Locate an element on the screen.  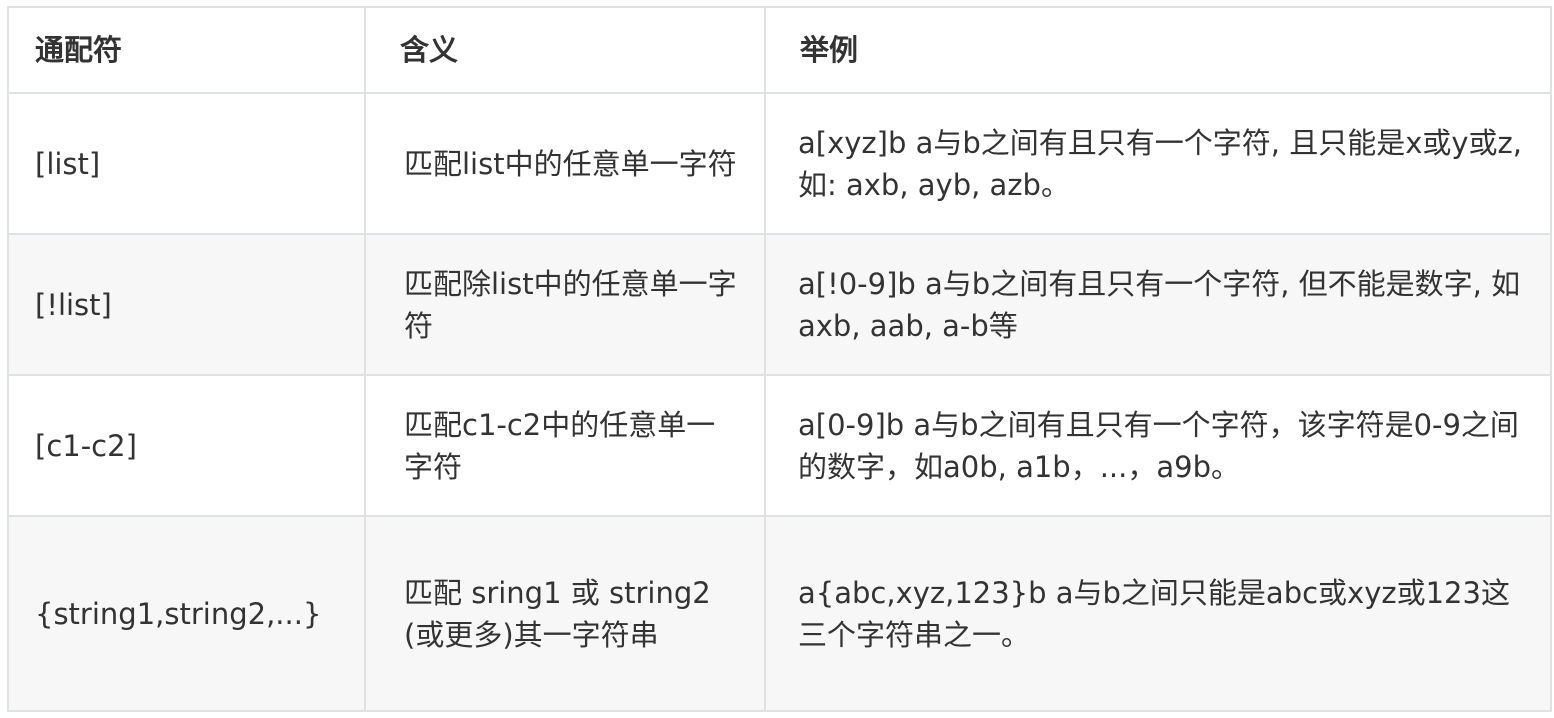
wildcard-cell: [!list] is located at coordinates (186, 304).